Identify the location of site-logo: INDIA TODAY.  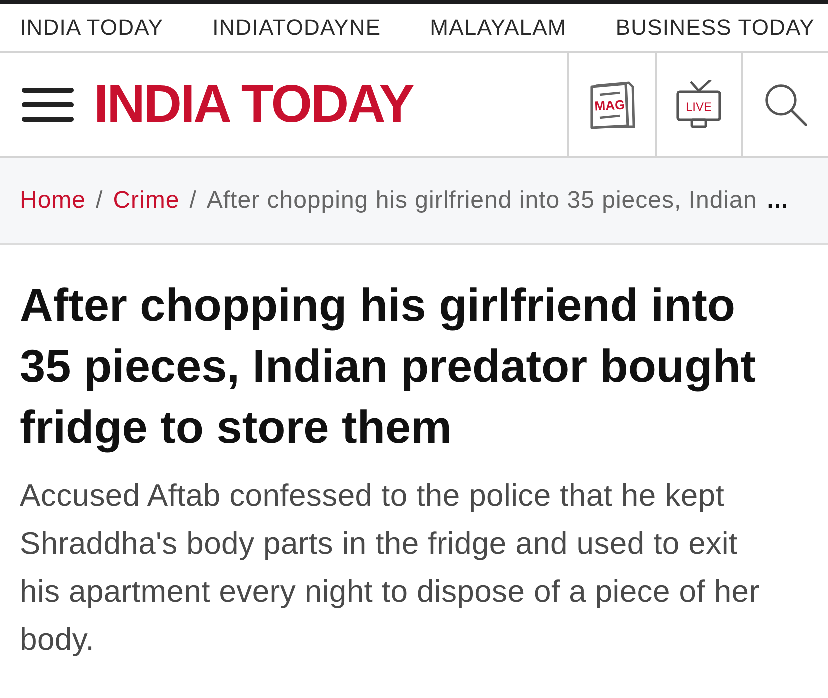
(254, 104).